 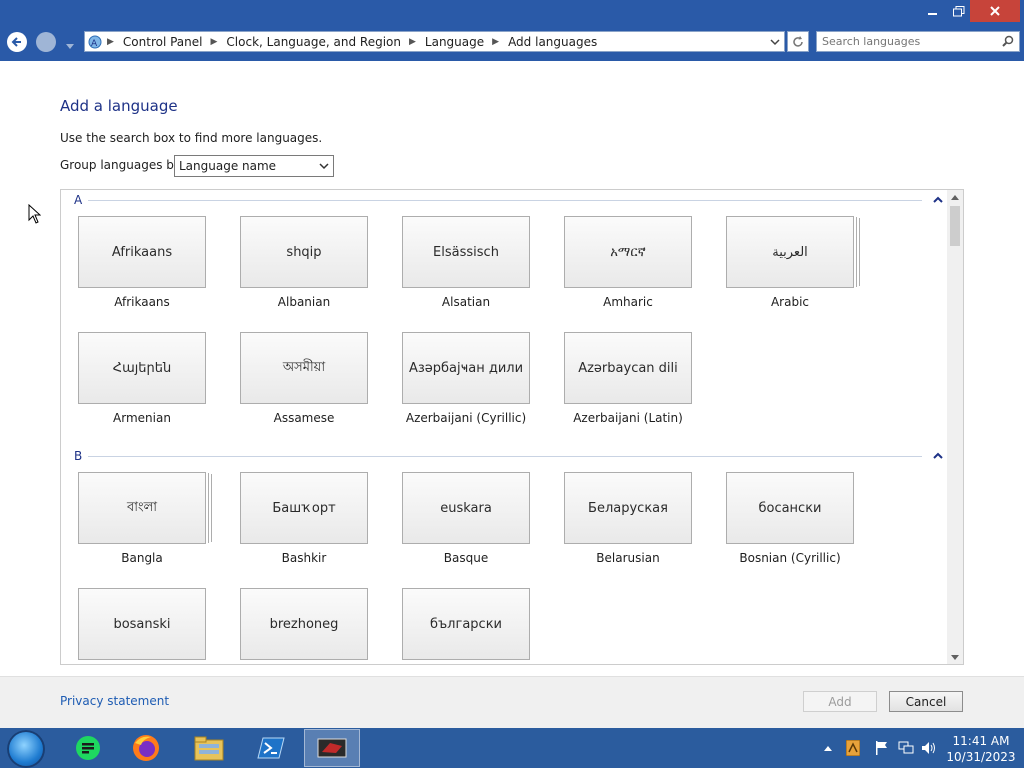 I want to click on language-tile-arabic: العربية Arabic, so click(x=790, y=266).